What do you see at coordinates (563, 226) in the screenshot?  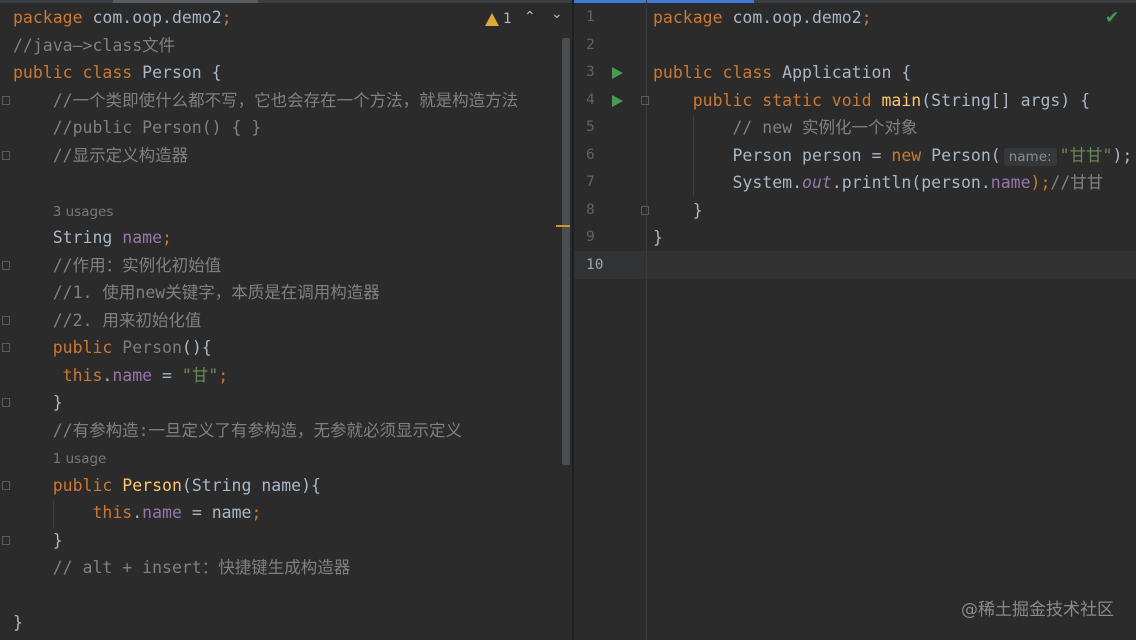 I see `warning-stripe-marker` at bounding box center [563, 226].